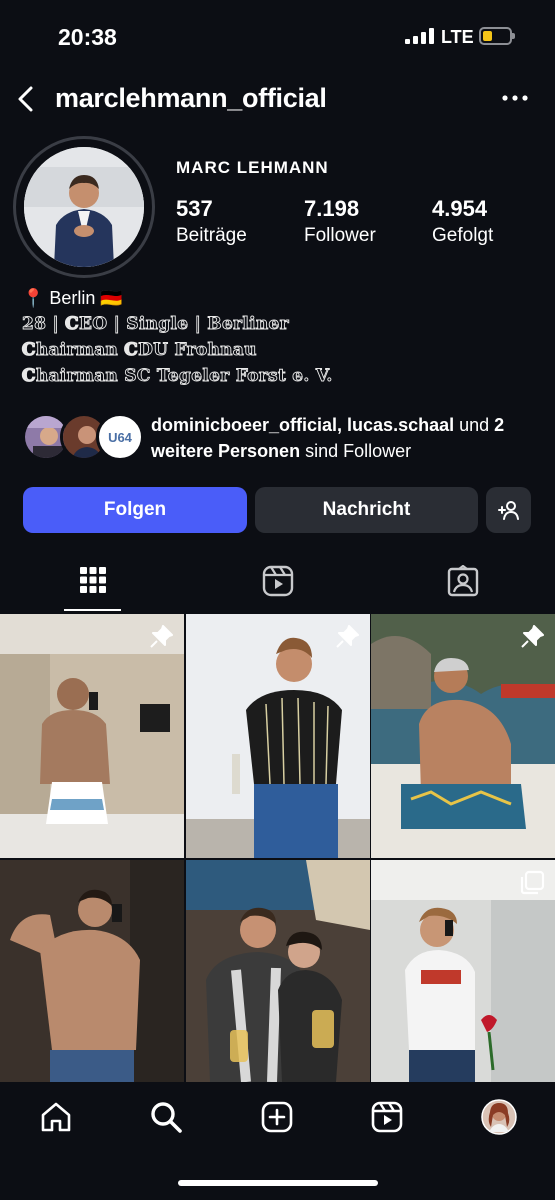  Describe the element at coordinates (474, 425) in the screenshot. I see `connector-text: und` at that location.